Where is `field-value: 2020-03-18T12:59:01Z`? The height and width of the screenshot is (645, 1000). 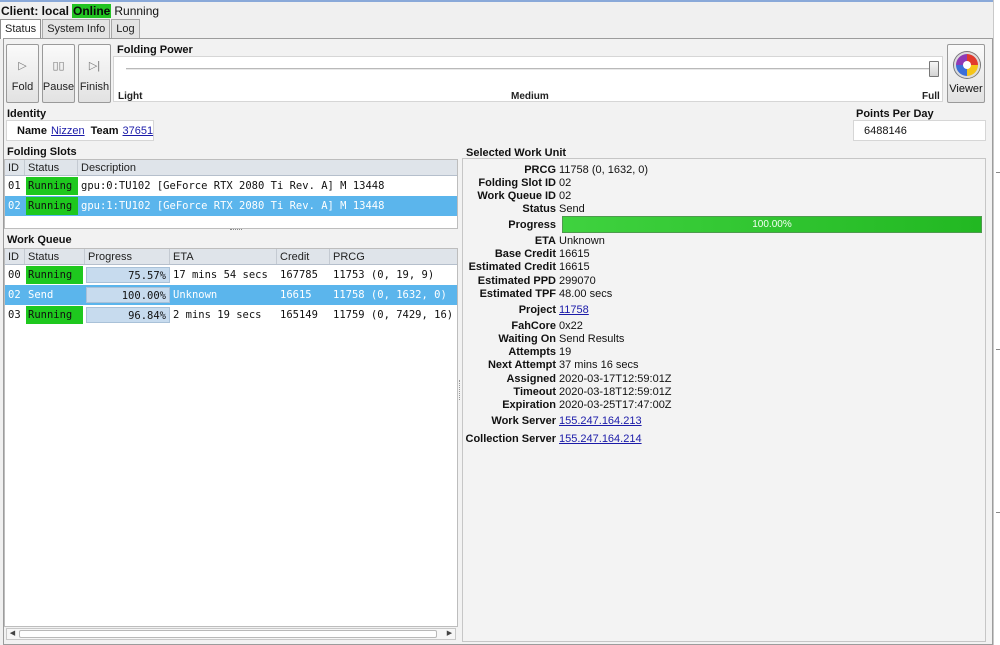
field-value: 2020-03-18T12:59:01Z is located at coordinates (615, 391).